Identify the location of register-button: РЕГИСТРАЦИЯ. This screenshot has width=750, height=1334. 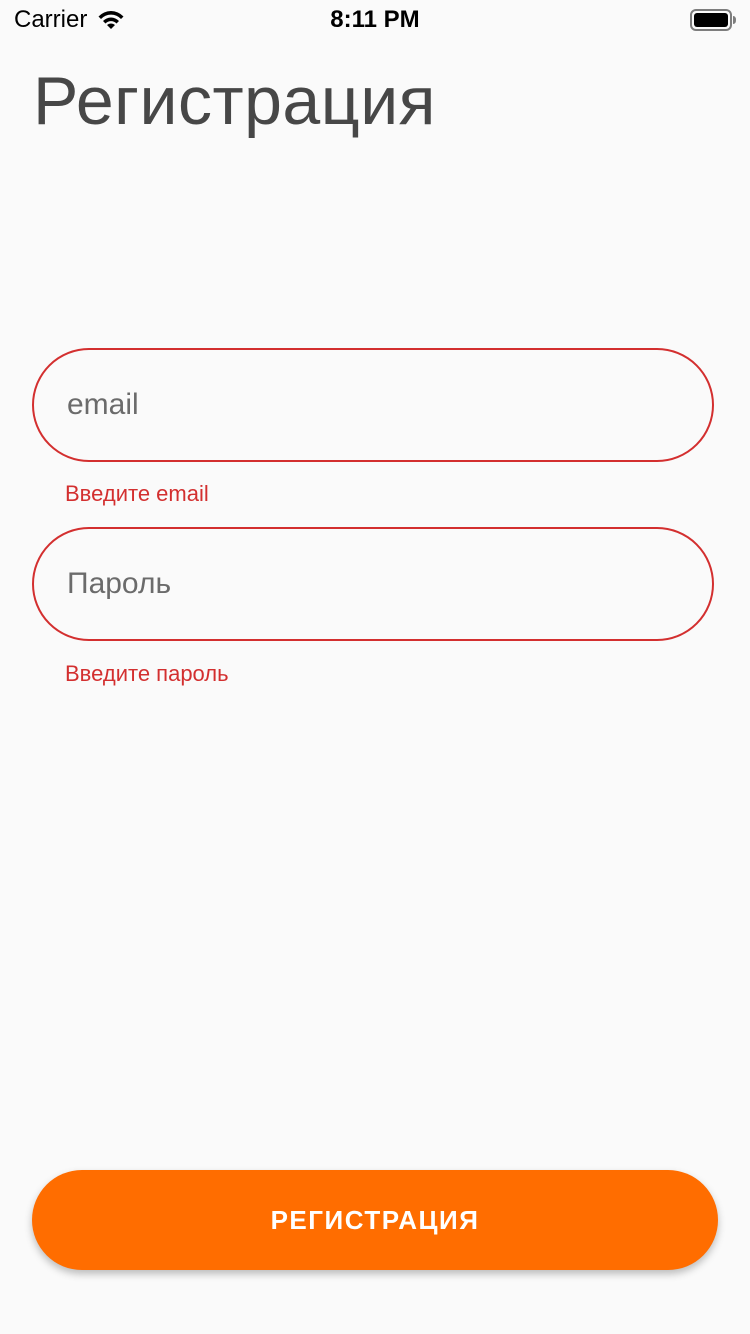
(375, 1220).